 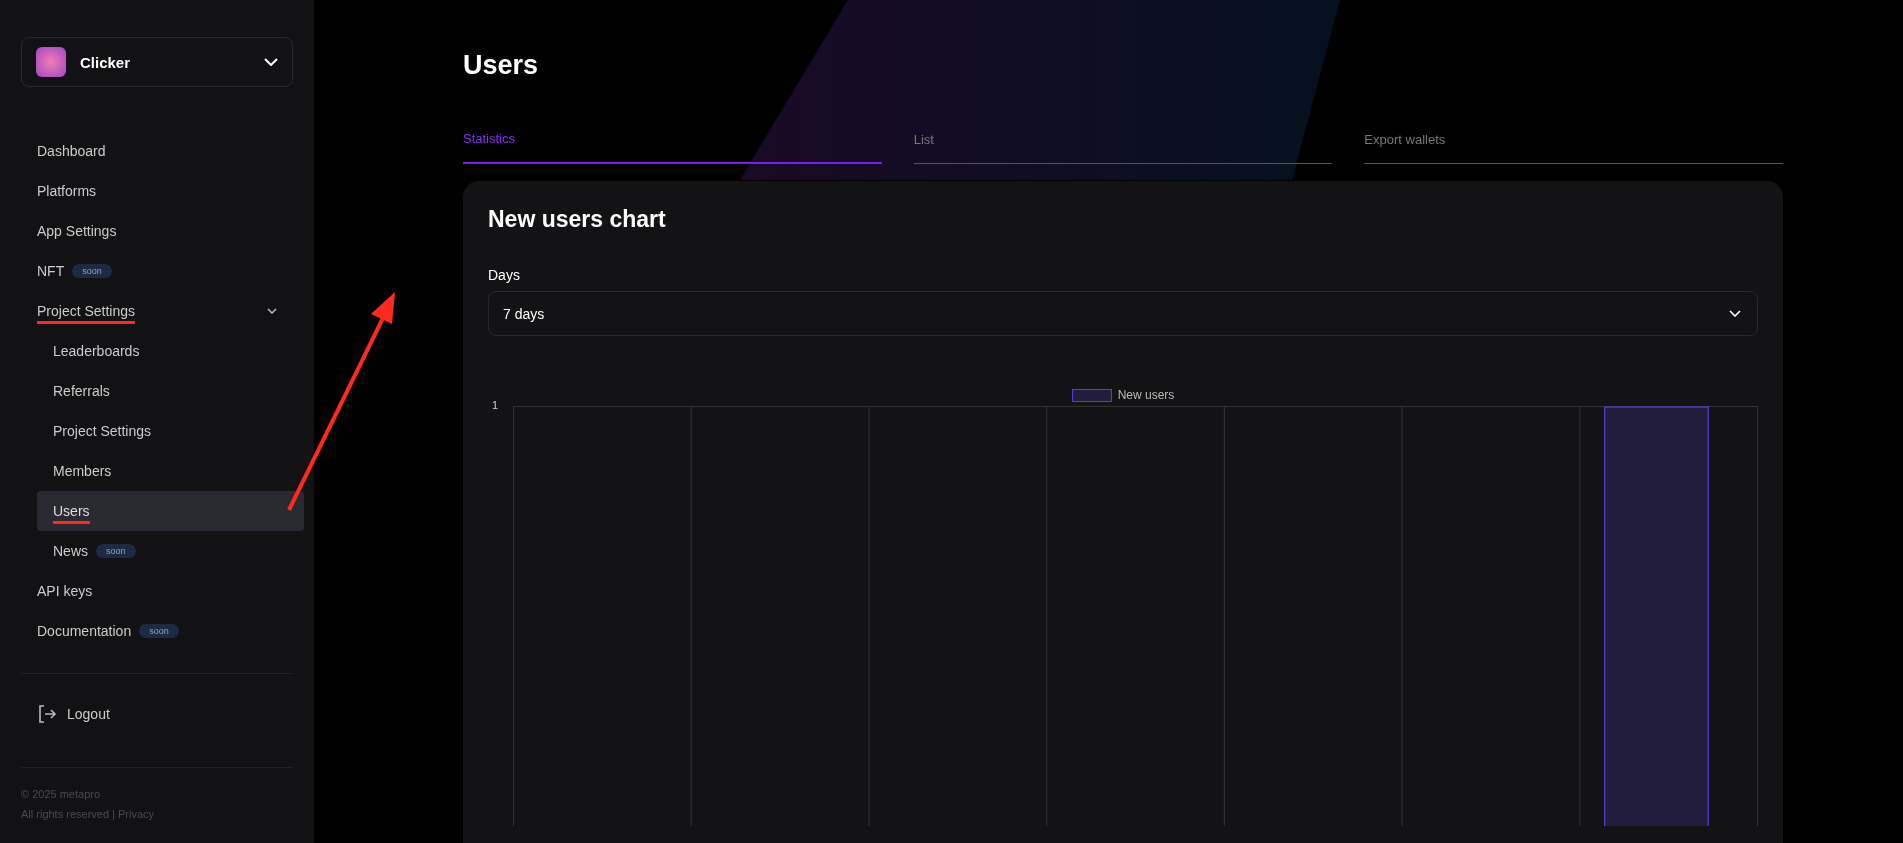 What do you see at coordinates (165, 231) in the screenshot?
I see `nav-item: App Settings` at bounding box center [165, 231].